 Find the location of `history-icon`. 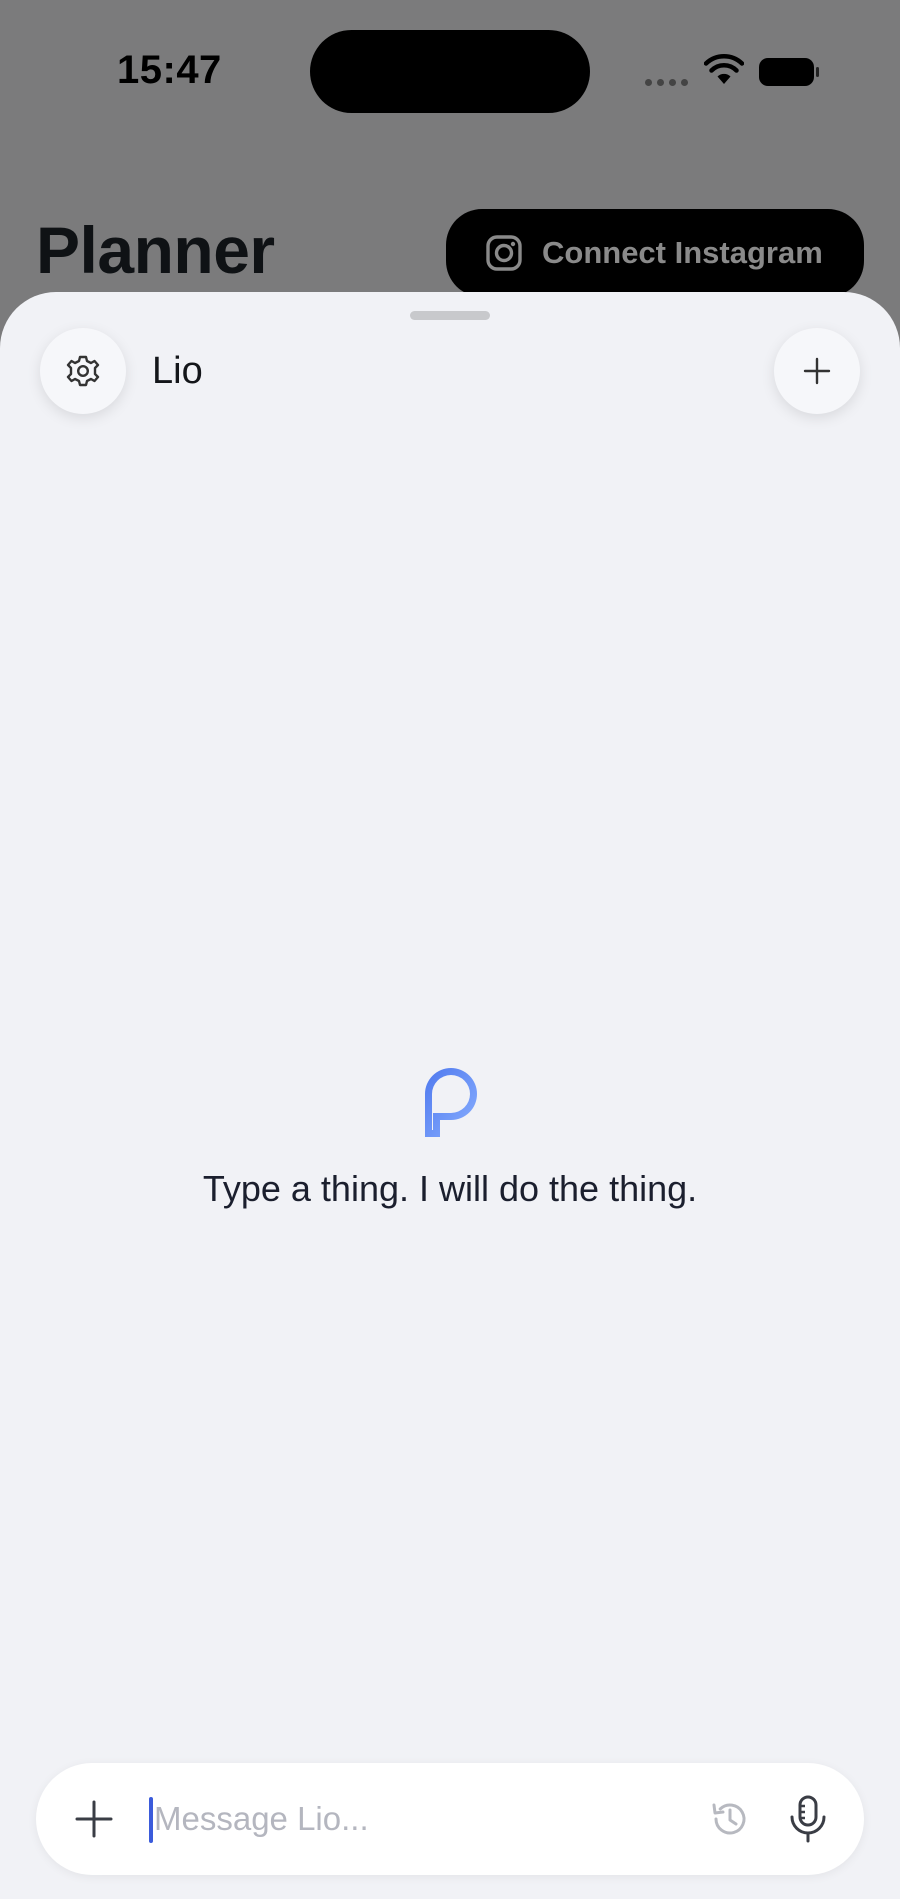

history-icon is located at coordinates (730, 1819).